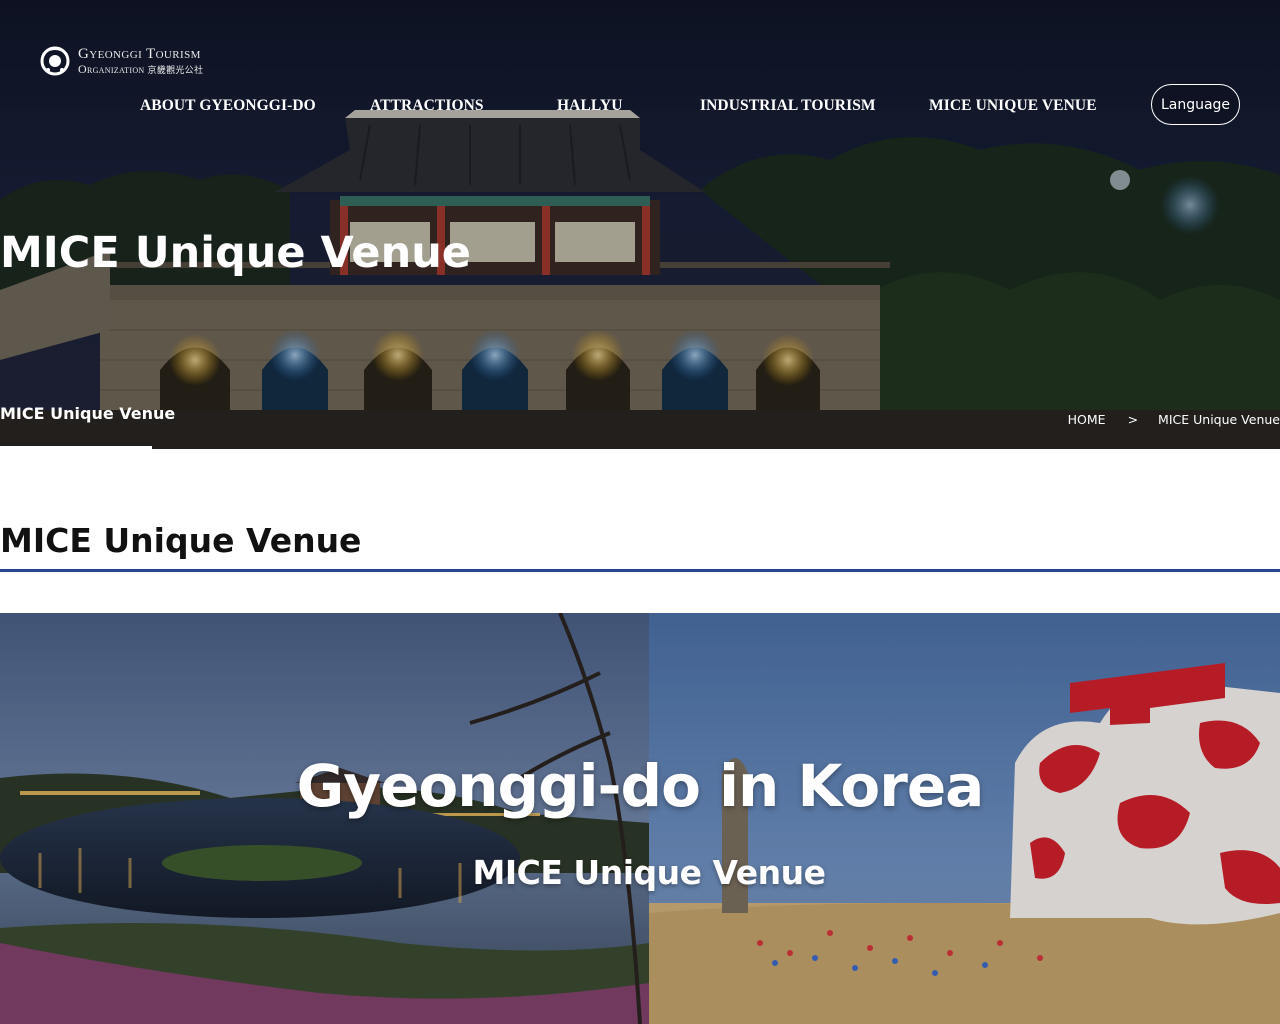 The height and width of the screenshot is (1024, 1280). I want to click on nav-about-gyeonggi-do: ABOUT GYEONGGI-DO, so click(228, 106).